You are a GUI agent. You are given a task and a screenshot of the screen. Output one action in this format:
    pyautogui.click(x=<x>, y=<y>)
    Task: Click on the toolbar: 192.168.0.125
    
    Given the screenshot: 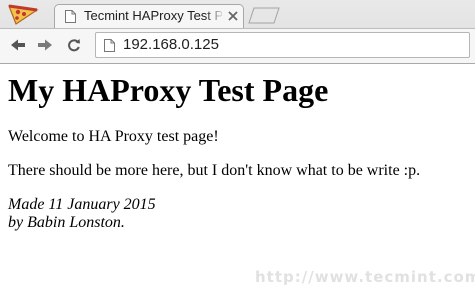 What is the action you would take?
    pyautogui.click(x=237, y=45)
    